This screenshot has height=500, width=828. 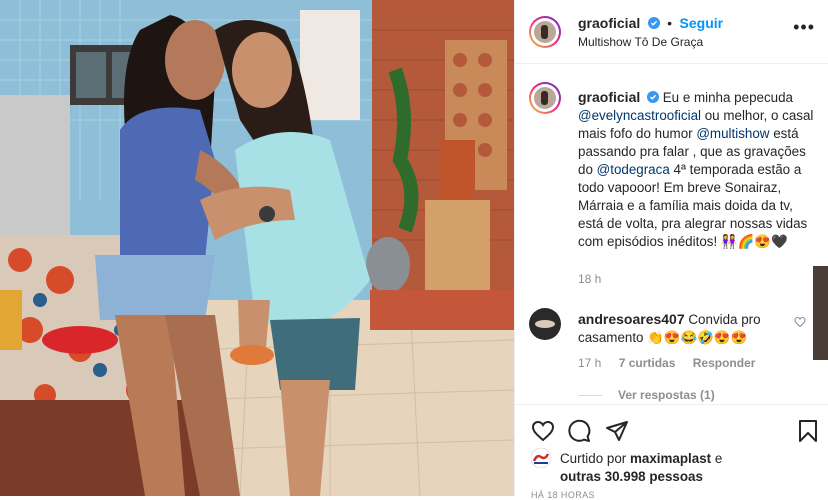 I want to click on scrollbar, so click(x=820, y=313).